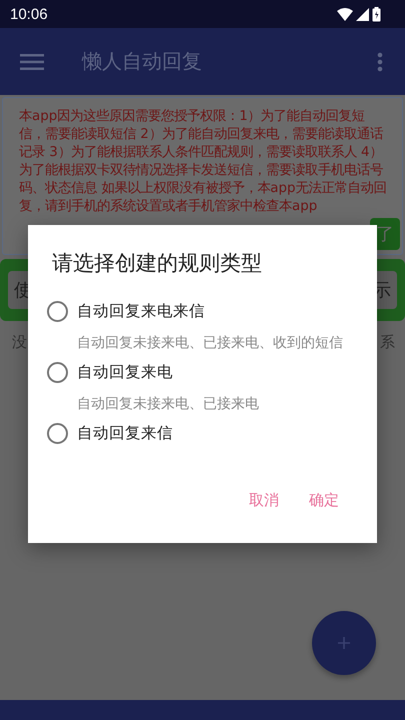 The width and height of the screenshot is (405, 720). What do you see at coordinates (32, 62) in the screenshot?
I see `menu-icon` at bounding box center [32, 62].